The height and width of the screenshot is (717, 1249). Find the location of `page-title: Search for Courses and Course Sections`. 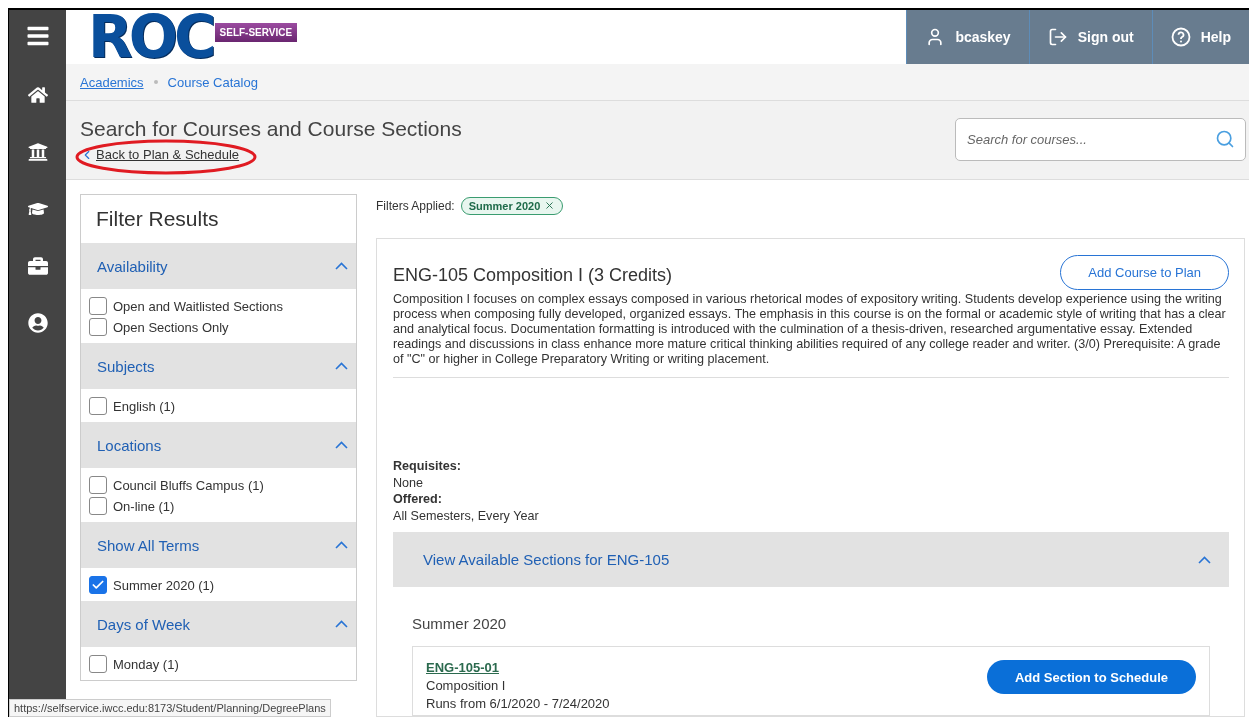

page-title: Search for Courses and Course Sections is located at coordinates (271, 129).